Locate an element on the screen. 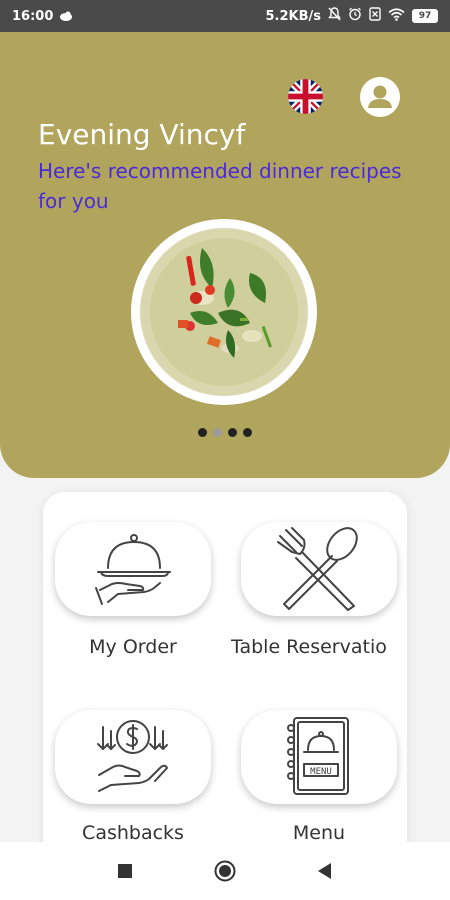 This screenshot has width=450, height=900. cashbacks-button is located at coordinates (133, 757).